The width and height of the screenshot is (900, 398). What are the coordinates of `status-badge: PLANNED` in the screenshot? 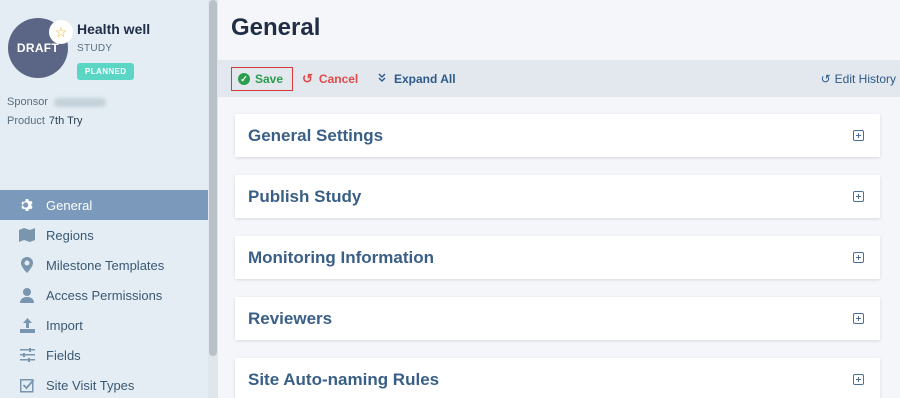 It's located at (106, 71).